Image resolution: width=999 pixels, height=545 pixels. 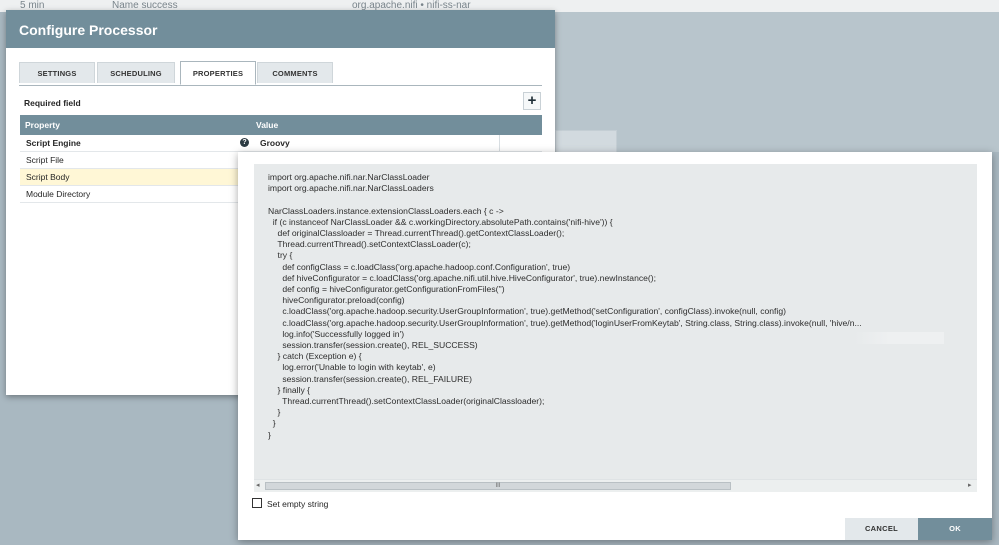 I want to click on property-column-header: Property, so click(x=42, y=125).